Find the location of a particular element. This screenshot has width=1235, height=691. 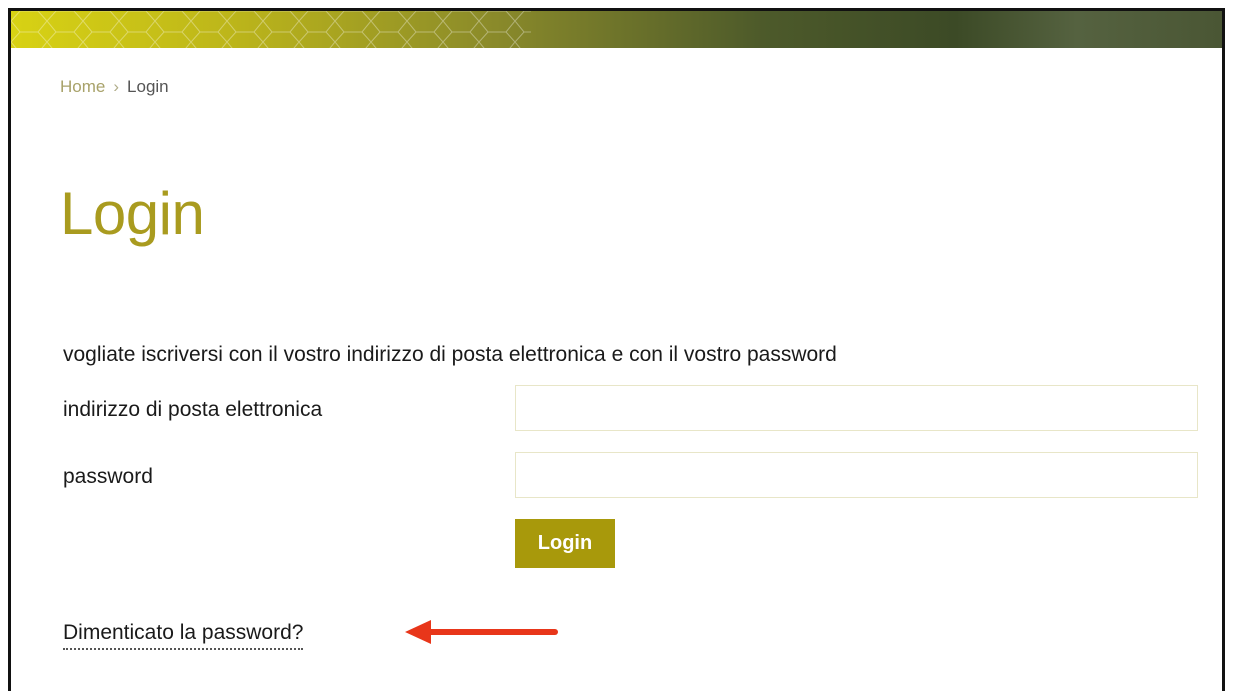

breadcrumb-home-link: Home is located at coordinates (82, 87).